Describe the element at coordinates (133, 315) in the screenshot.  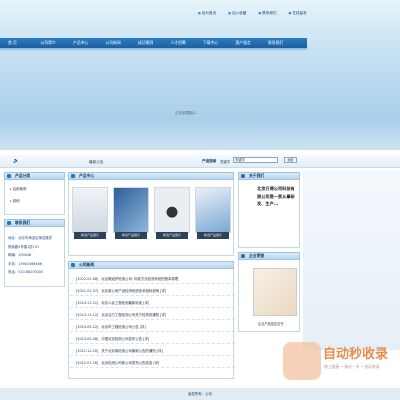
I see `news-text: 北京活力工程检测公司关于检测的通知 [详]` at that location.